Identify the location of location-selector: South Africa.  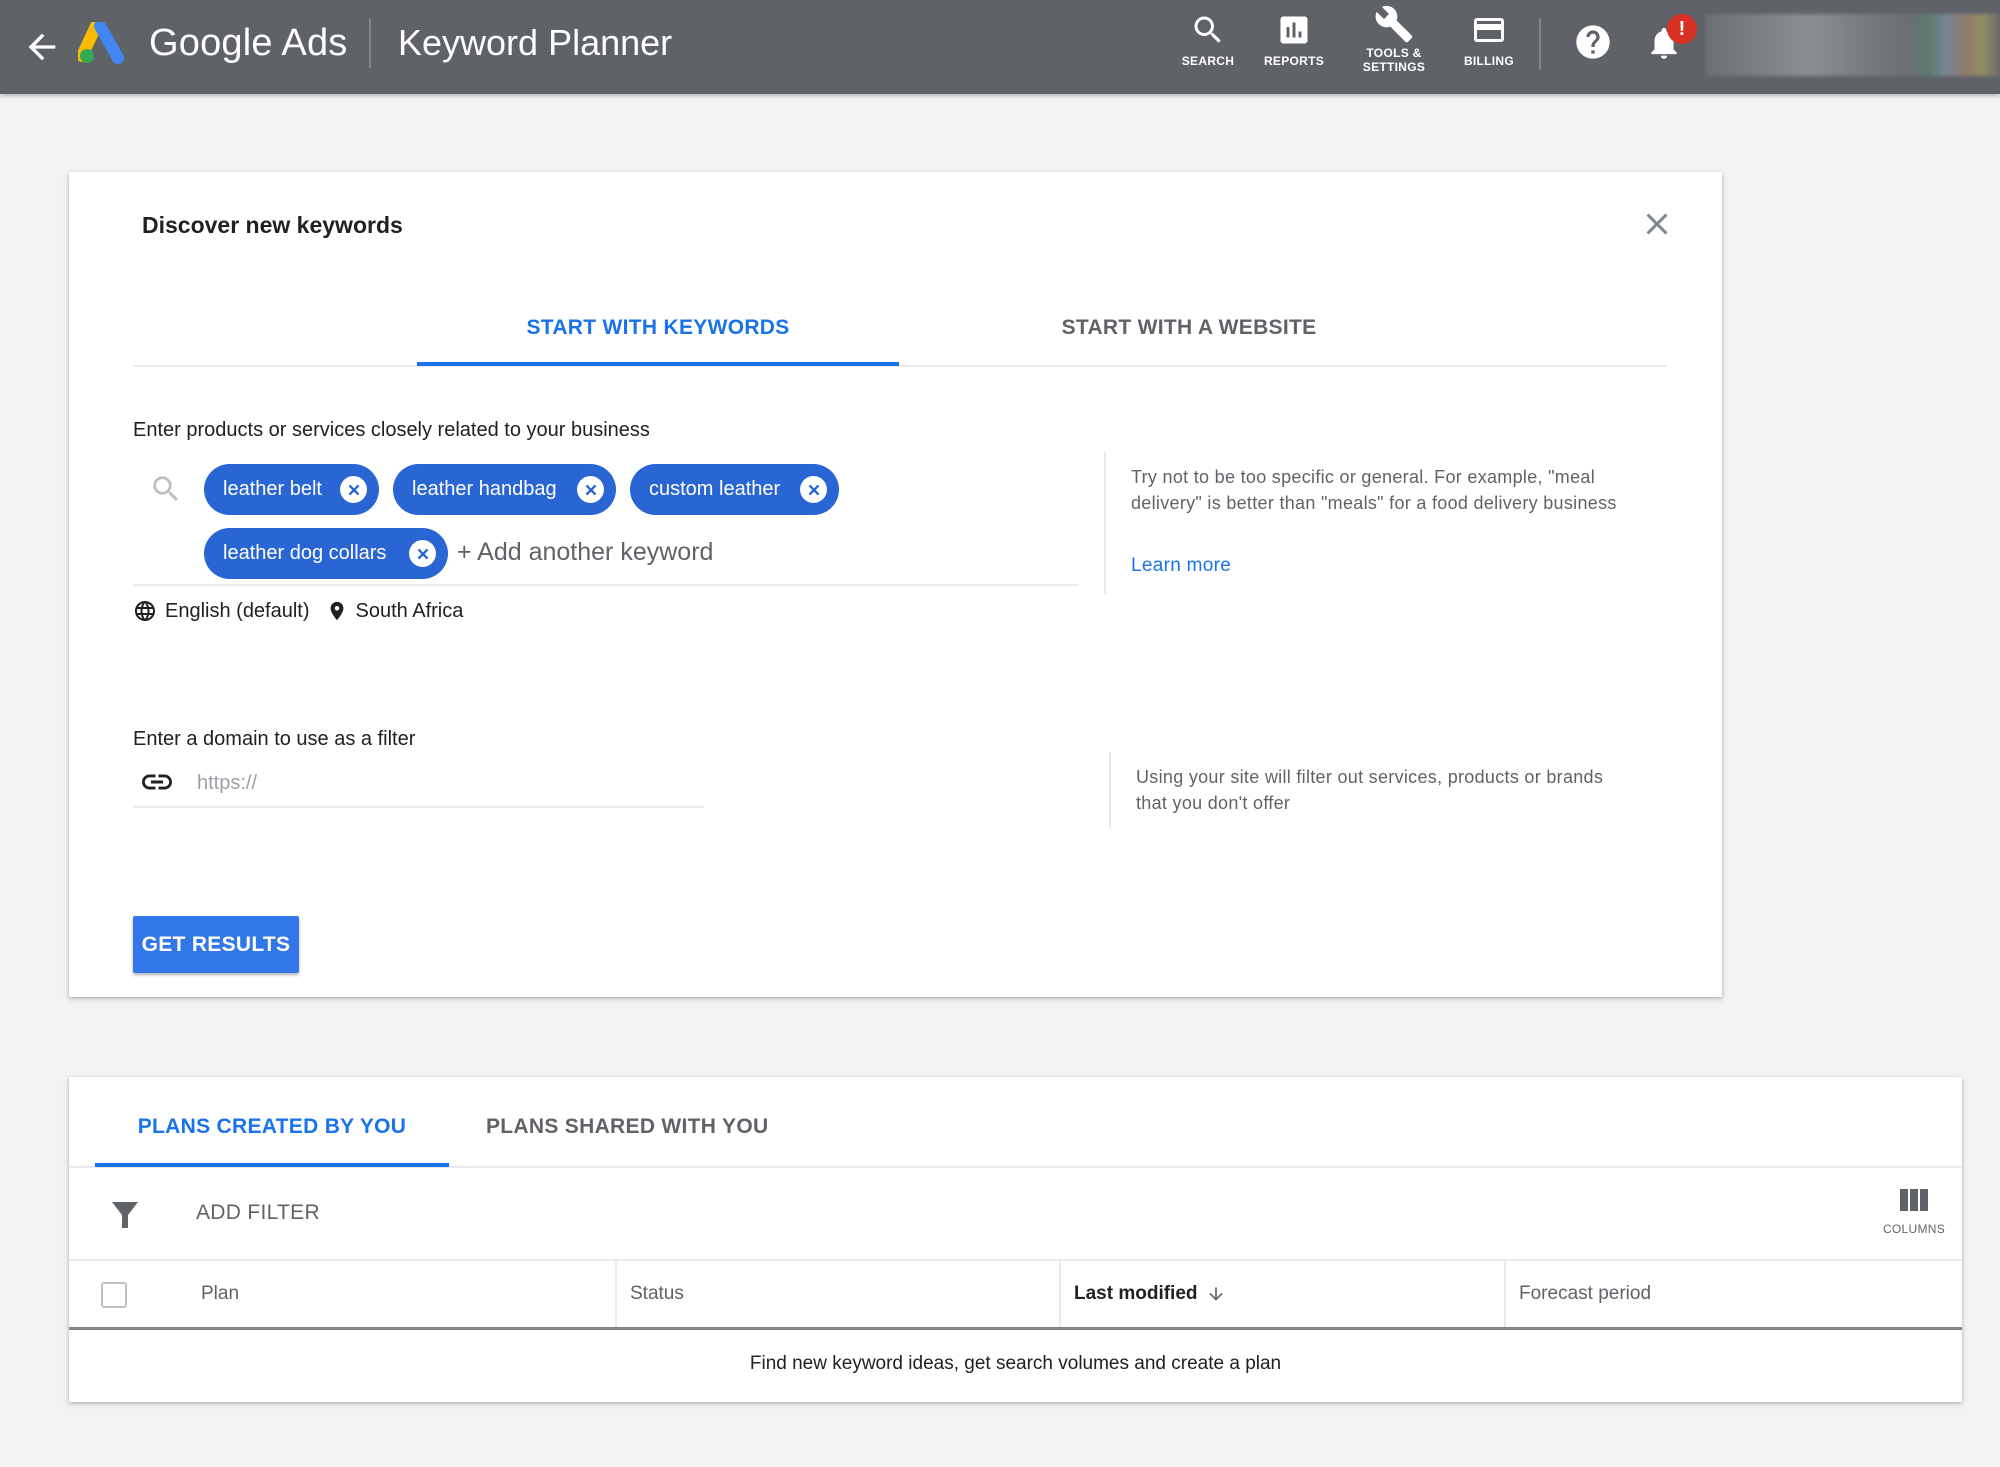
(395, 611).